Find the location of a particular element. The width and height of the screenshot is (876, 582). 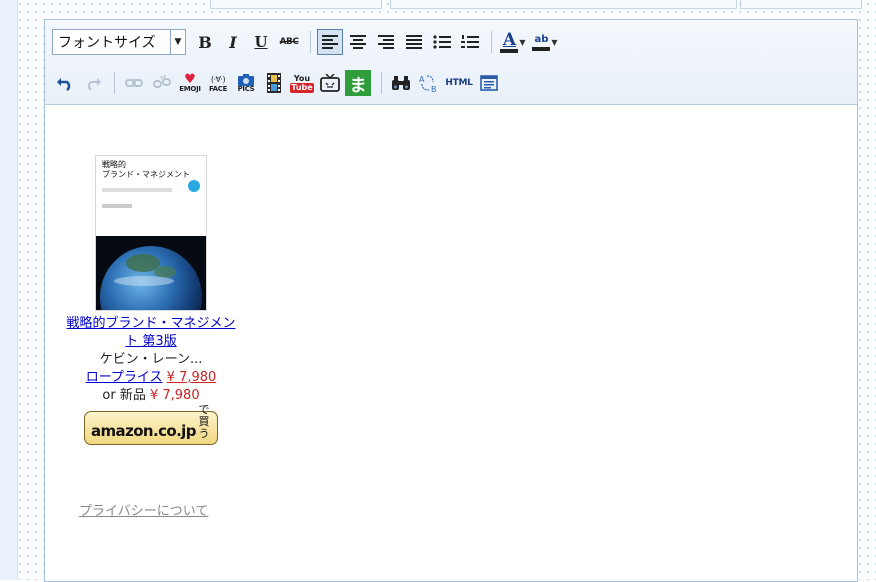

cover-subtitle is located at coordinates (137, 190).